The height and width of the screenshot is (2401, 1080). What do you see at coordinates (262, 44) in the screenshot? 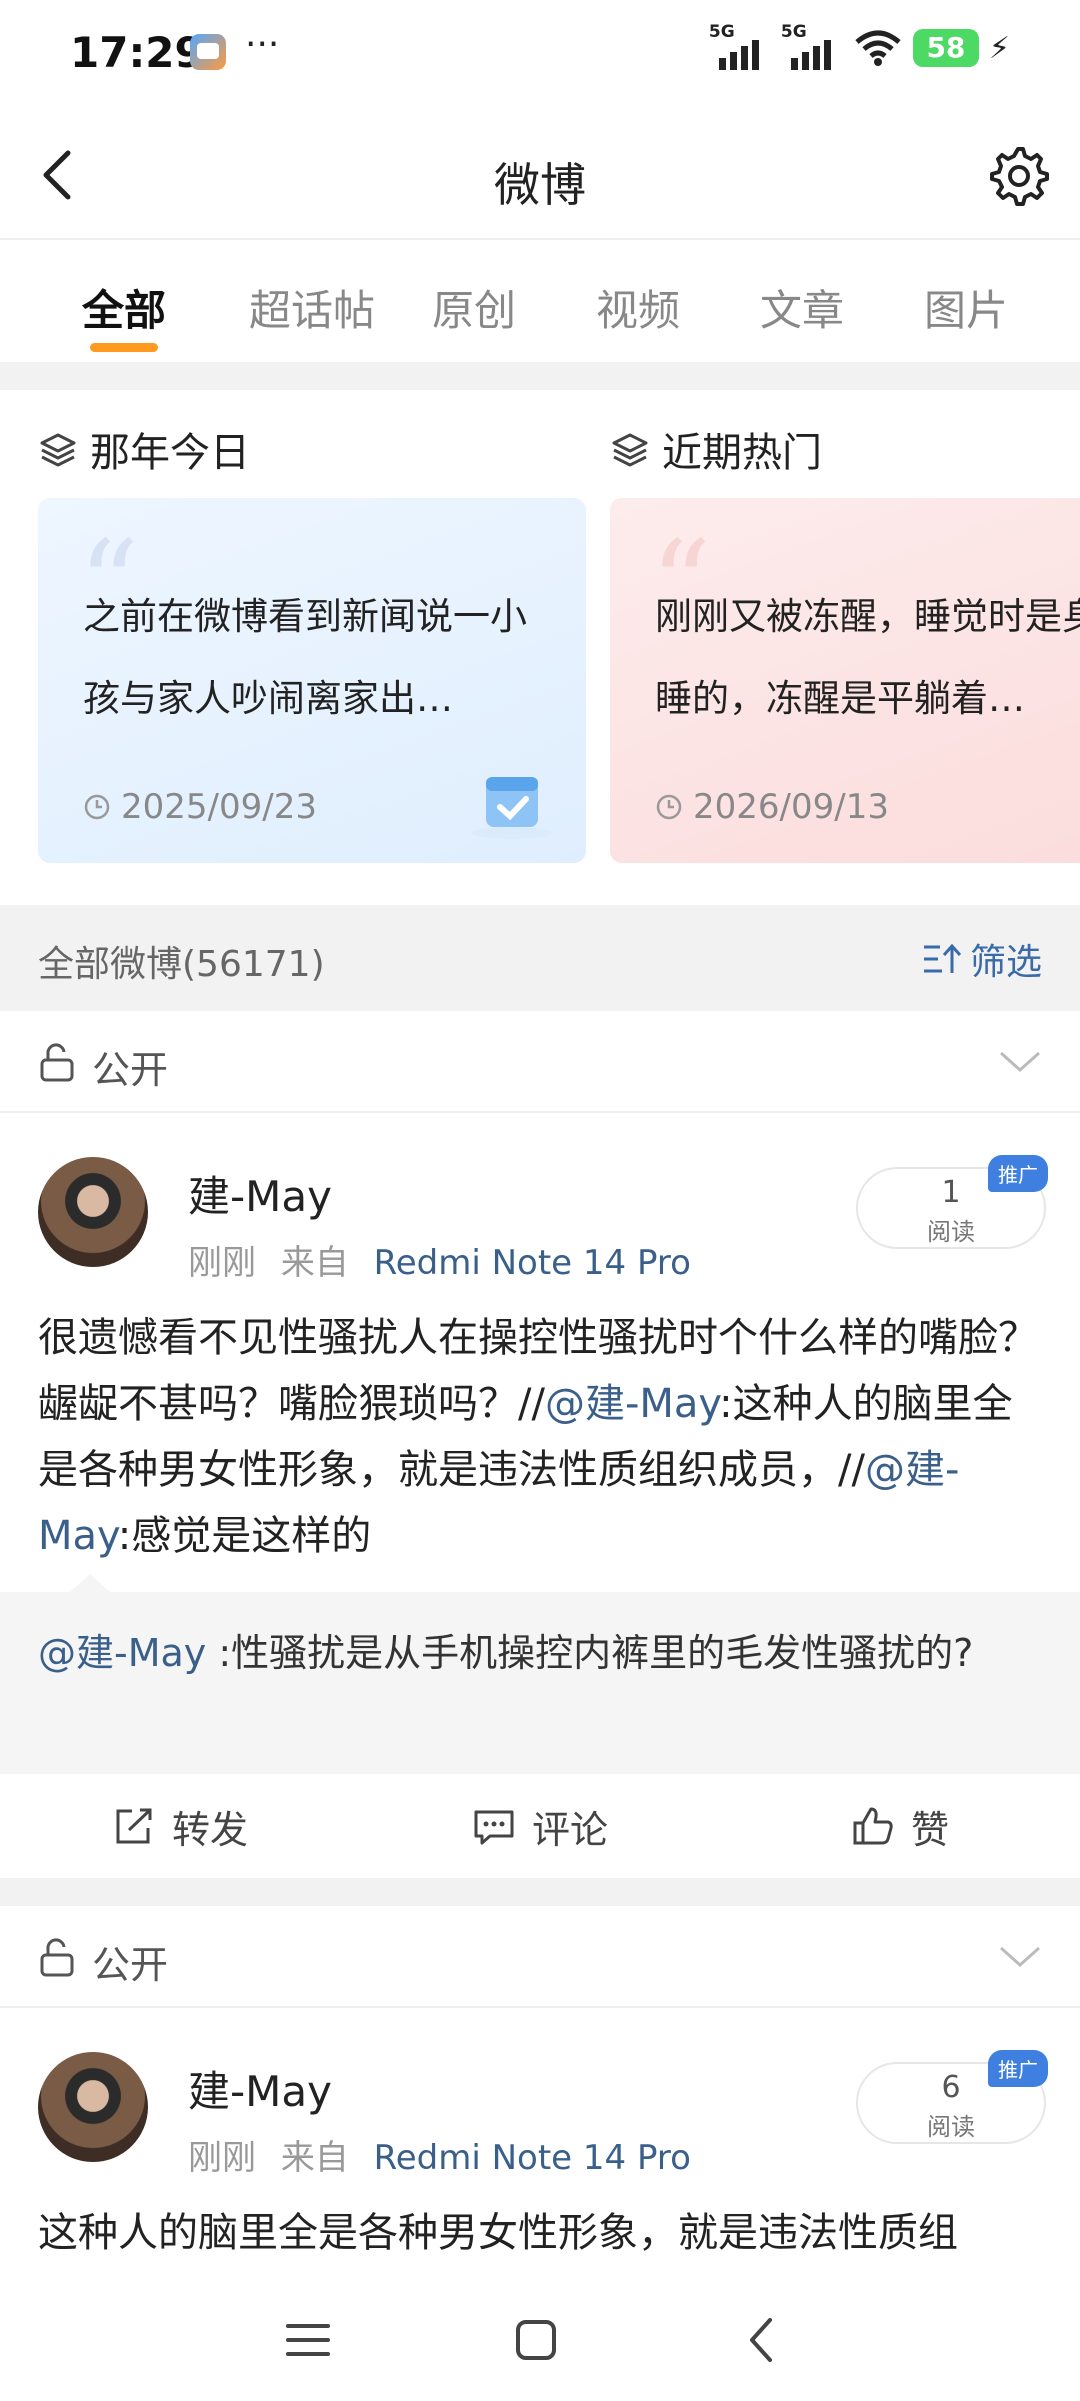
I see `more-notifications: ···` at bounding box center [262, 44].